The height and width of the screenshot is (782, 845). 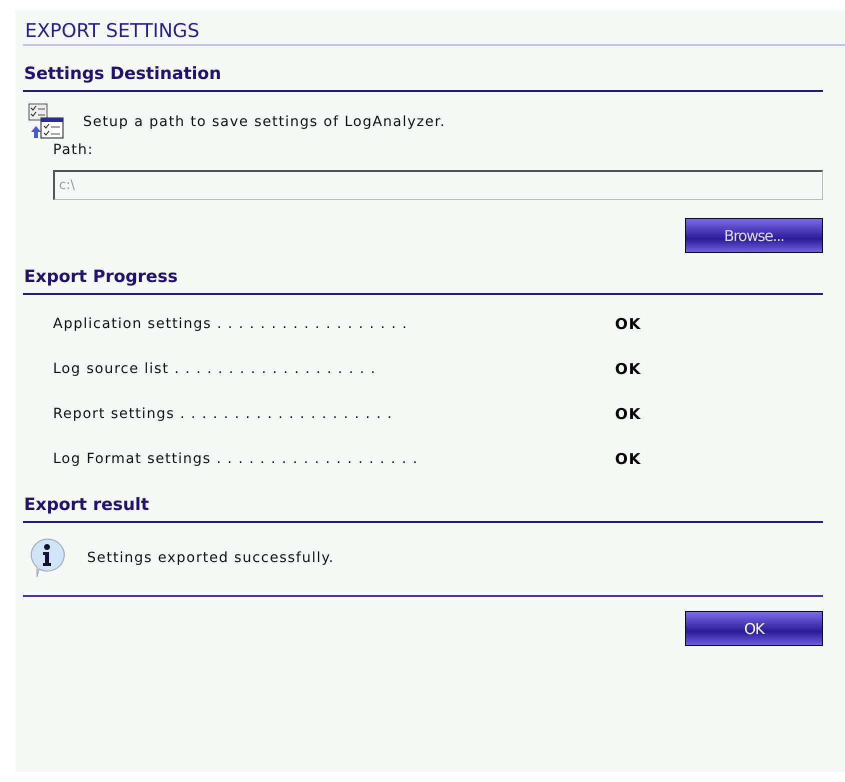 I want to click on result-message: Settings exported successfully., so click(x=210, y=558).